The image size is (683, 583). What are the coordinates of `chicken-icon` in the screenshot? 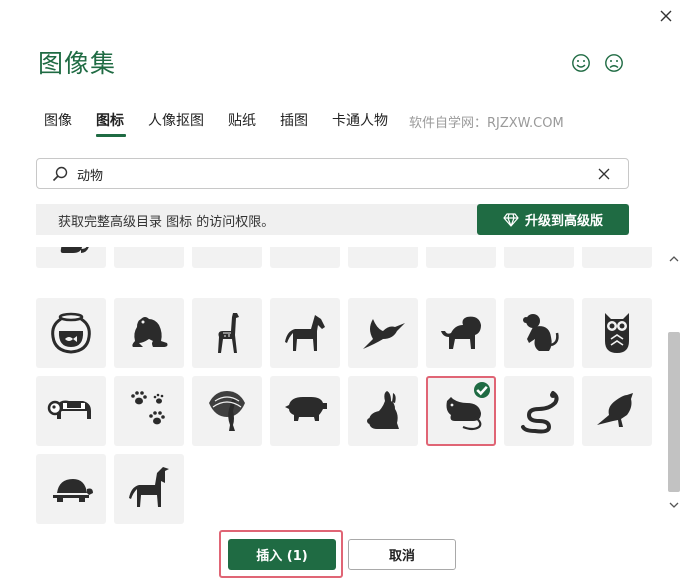 It's located at (461, 252).